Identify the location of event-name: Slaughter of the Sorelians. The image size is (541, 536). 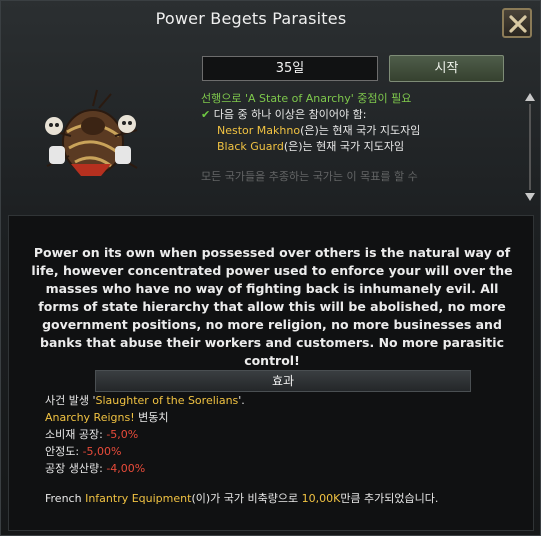
(167, 400).